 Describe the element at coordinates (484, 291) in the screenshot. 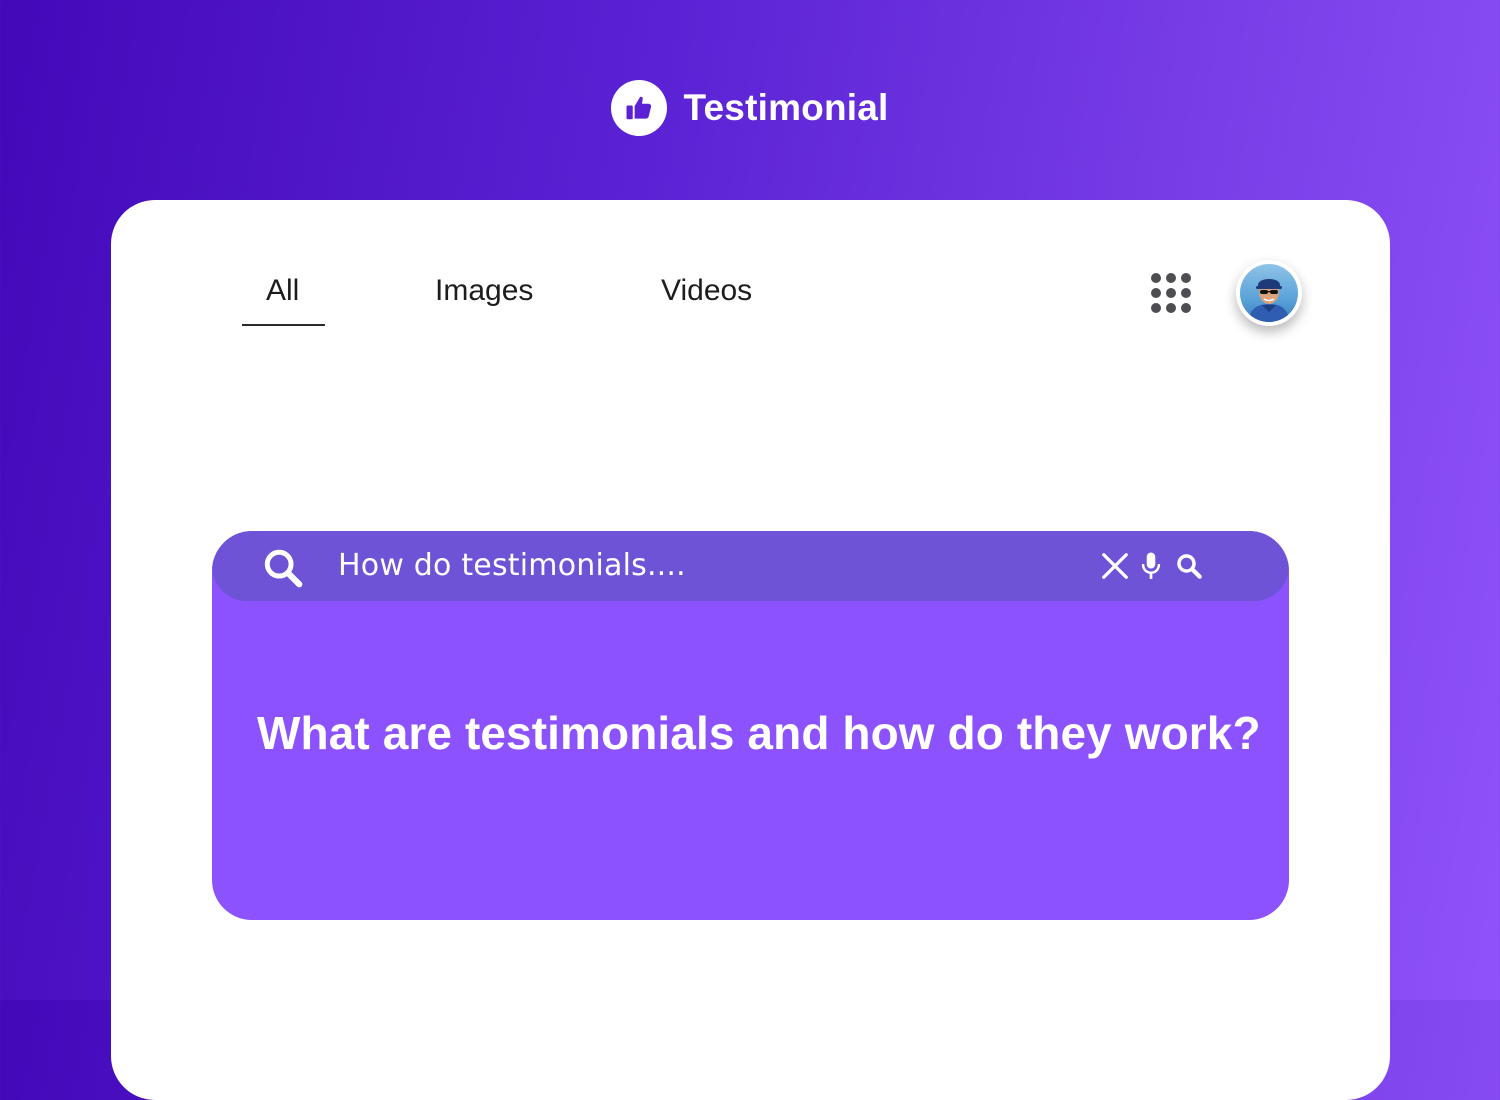

I see `tab-images: Images` at that location.